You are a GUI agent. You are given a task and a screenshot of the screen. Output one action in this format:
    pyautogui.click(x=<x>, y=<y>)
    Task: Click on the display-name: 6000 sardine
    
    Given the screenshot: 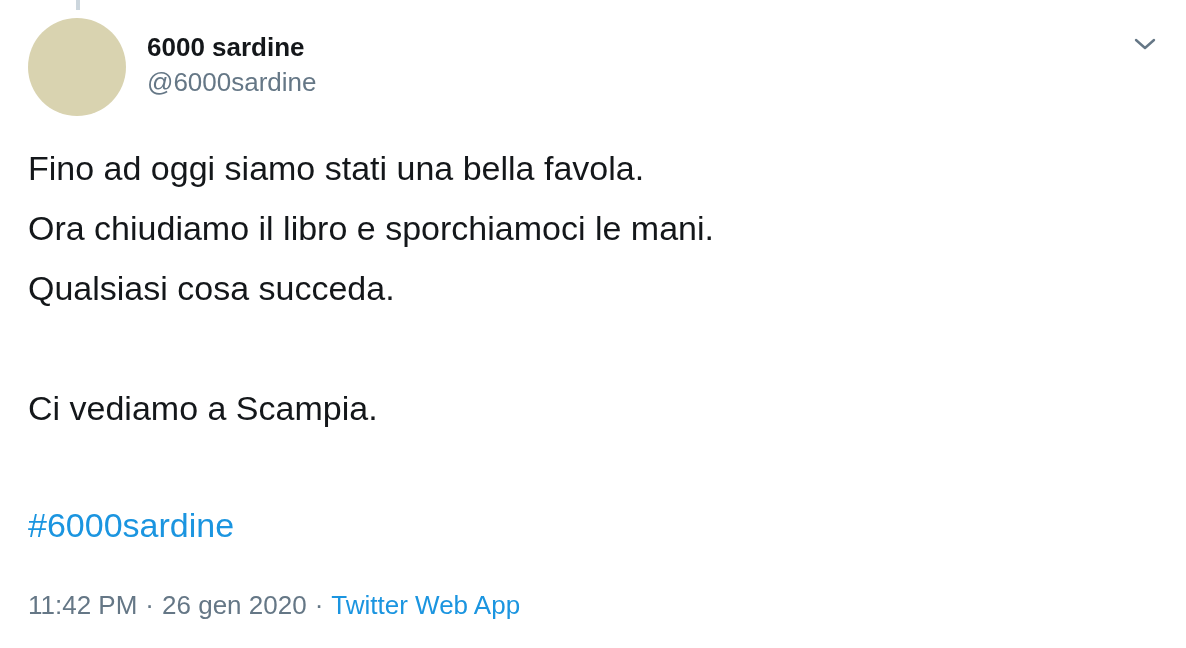 What is the action you would take?
    pyautogui.click(x=232, y=47)
    